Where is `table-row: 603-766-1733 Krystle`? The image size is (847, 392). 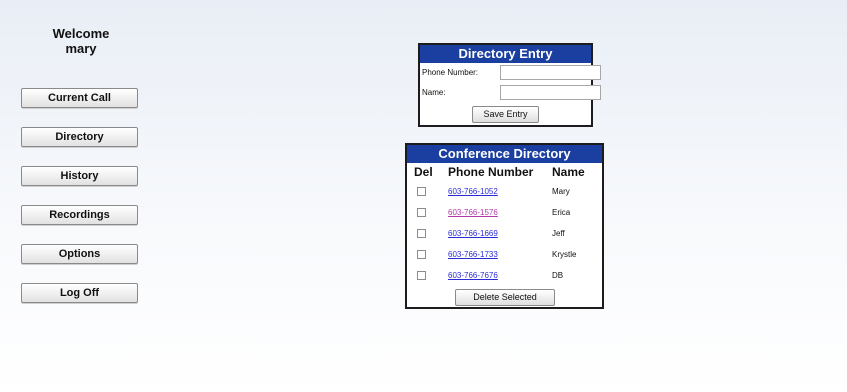 table-row: 603-766-1733 Krystle is located at coordinates (504, 254).